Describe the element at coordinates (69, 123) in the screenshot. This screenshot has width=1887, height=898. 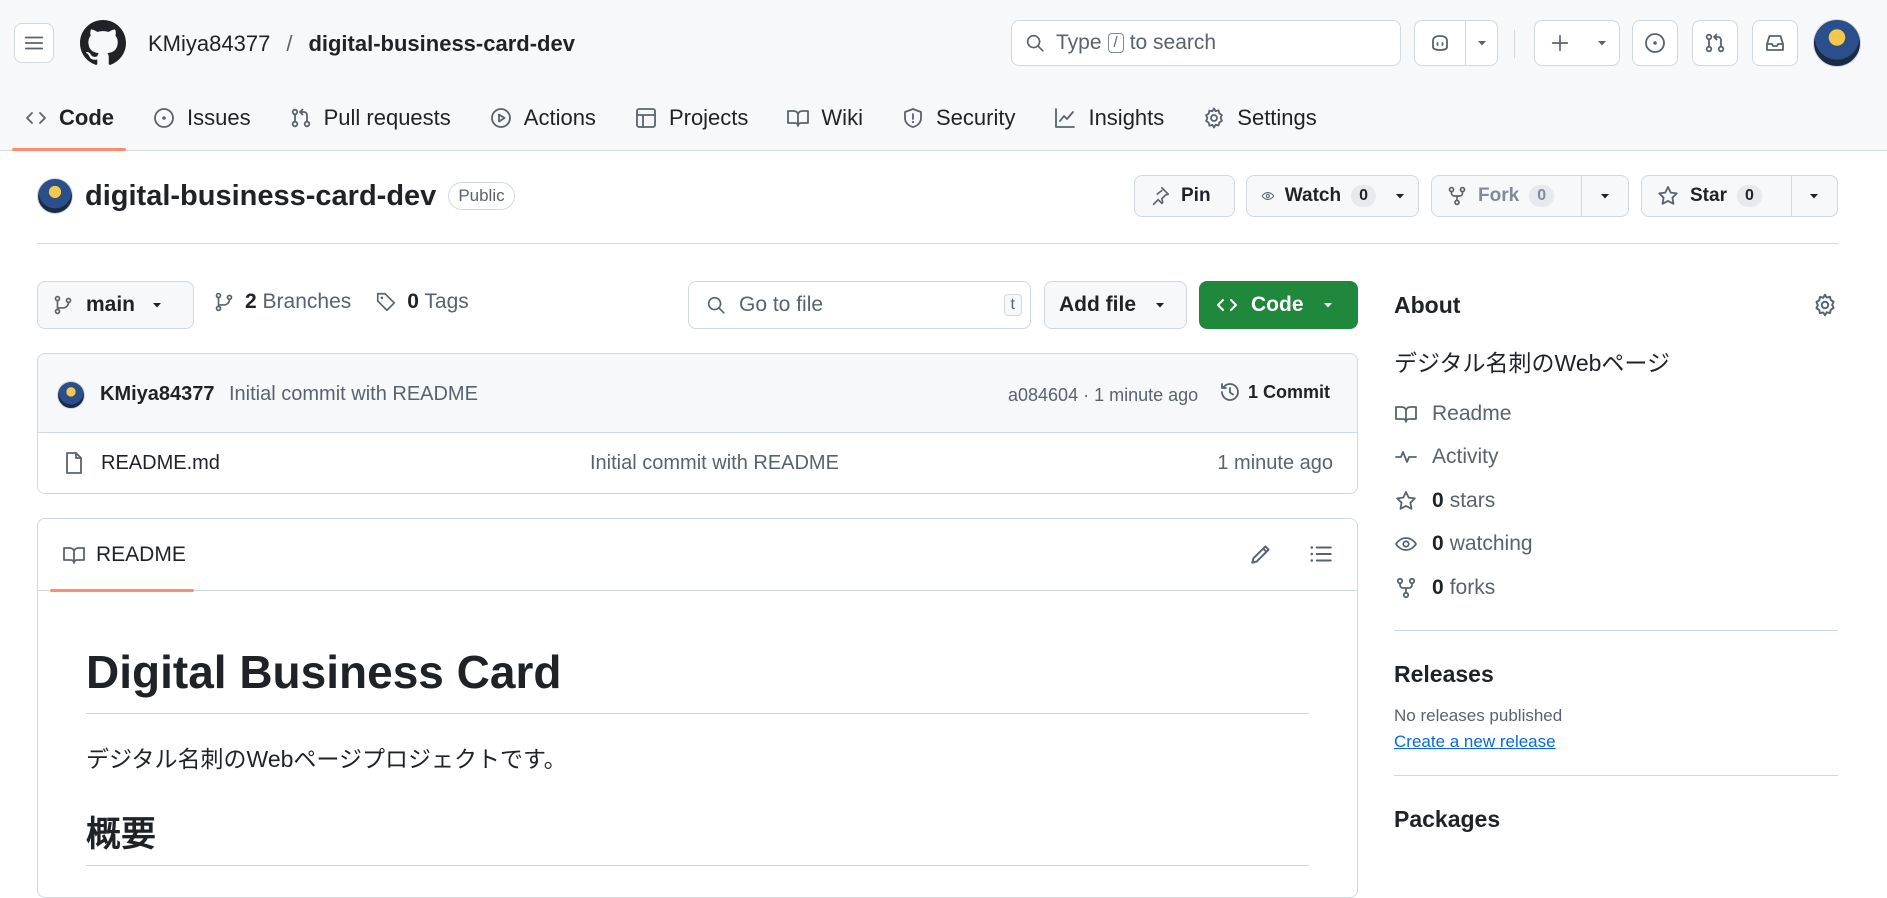
I see `tab-code: Code` at that location.